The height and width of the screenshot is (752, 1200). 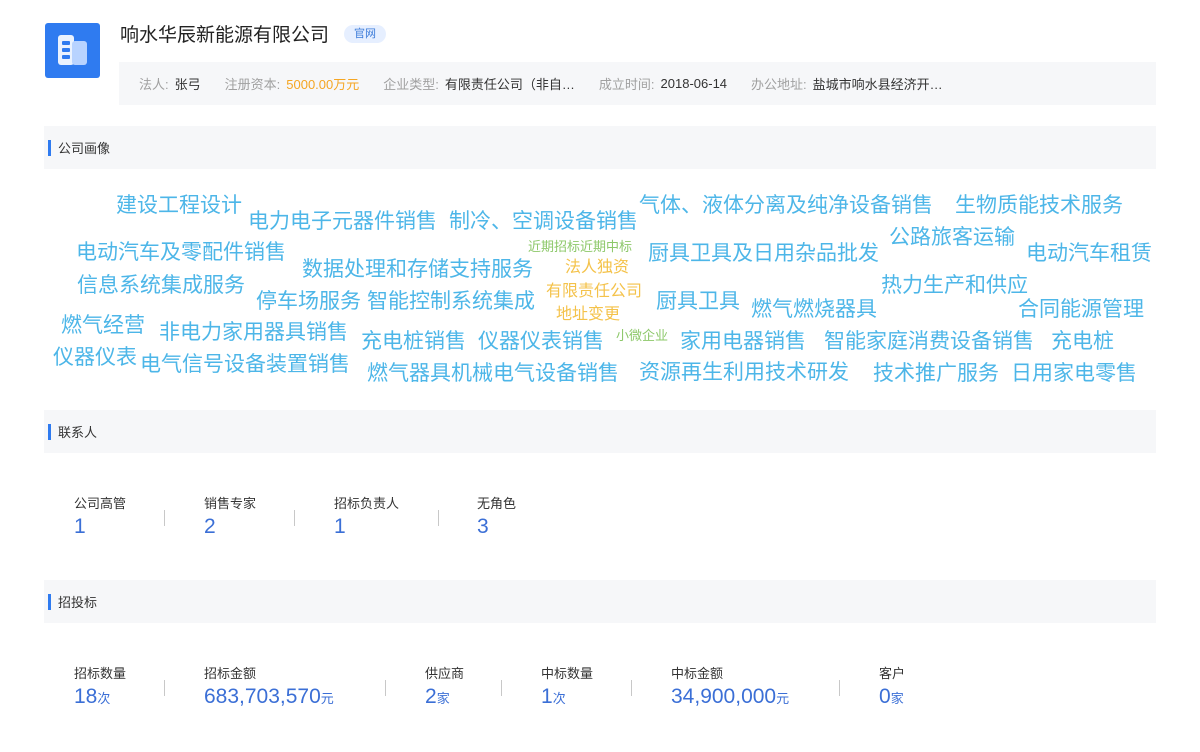 I want to click on tag: 资源再生利用技术研发, so click(x=744, y=372).